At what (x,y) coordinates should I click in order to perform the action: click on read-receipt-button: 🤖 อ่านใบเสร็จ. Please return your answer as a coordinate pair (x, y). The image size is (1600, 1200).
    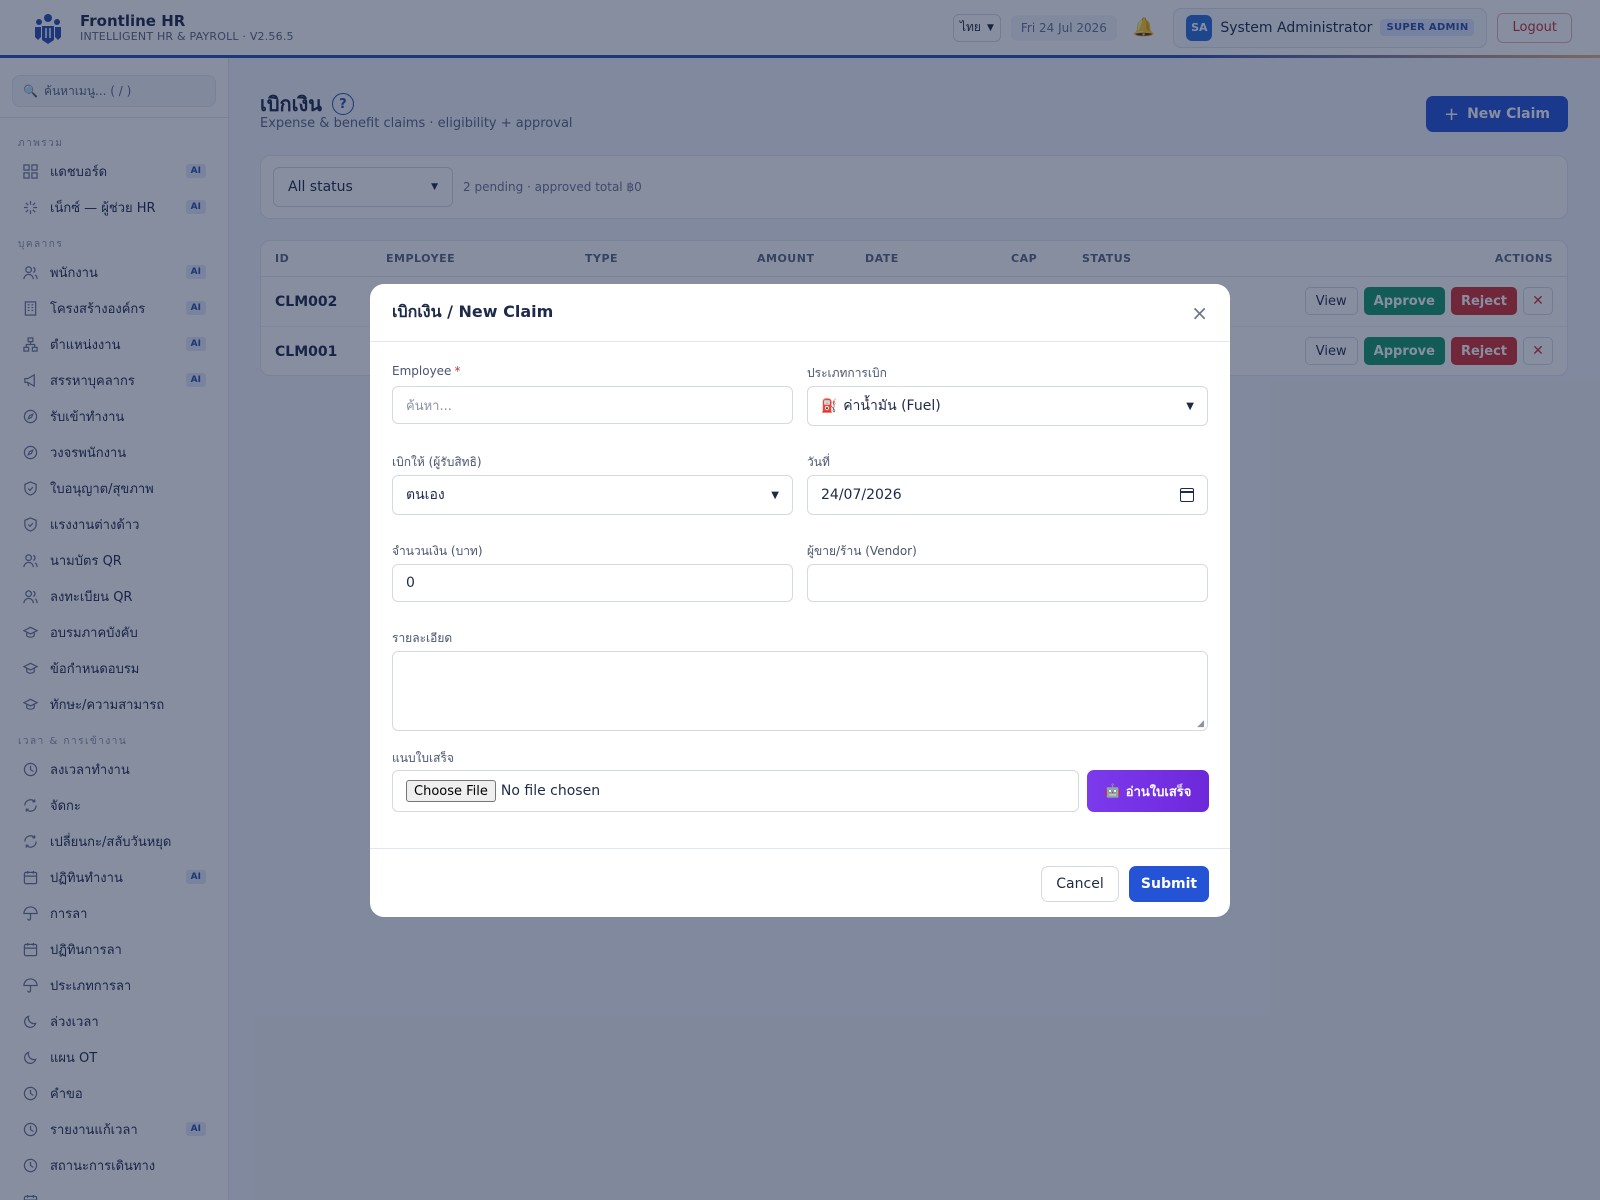
    Looking at the image, I should click on (1148, 791).